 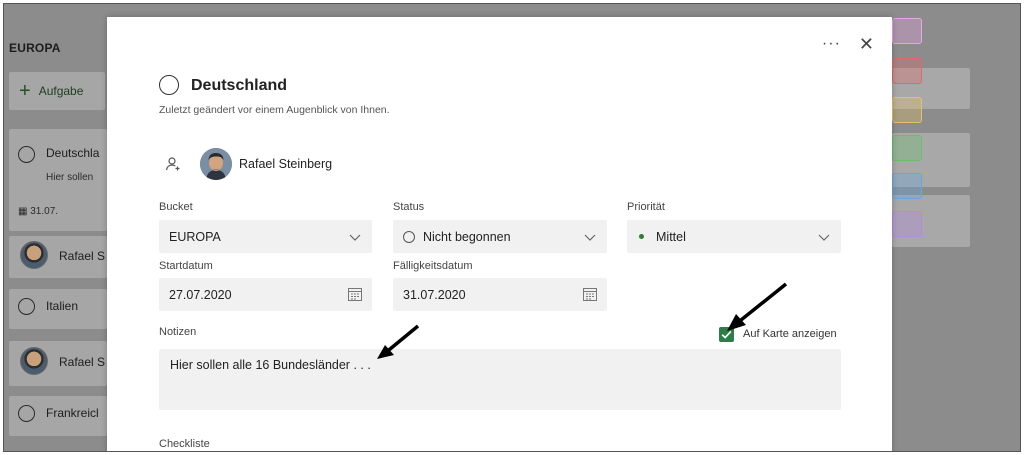 I want to click on avatar-image, so click(x=216, y=164).